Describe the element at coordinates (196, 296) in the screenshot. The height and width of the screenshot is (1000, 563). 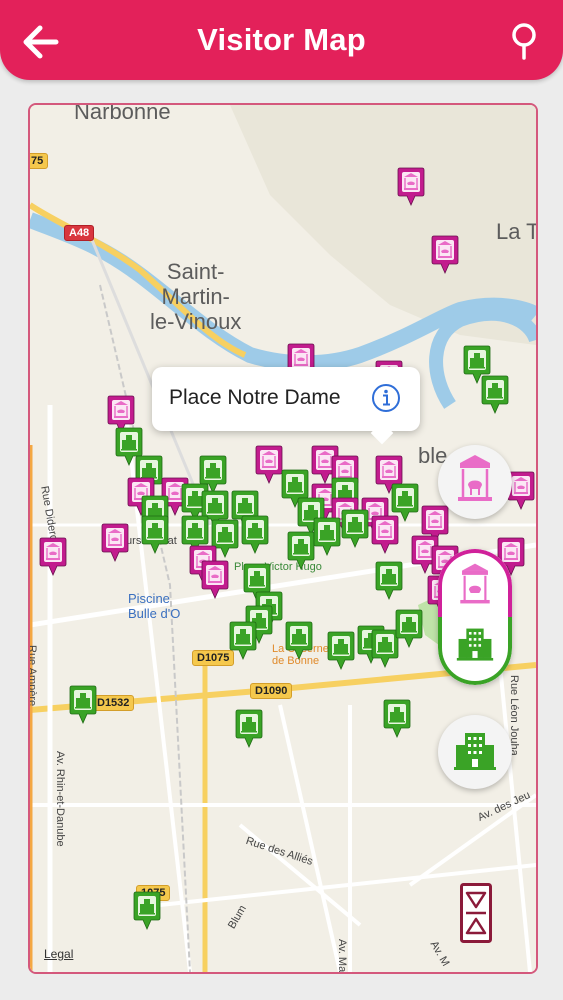
I see `map-label-saint-martin: Saint- Martin- le-Vinoux` at that location.